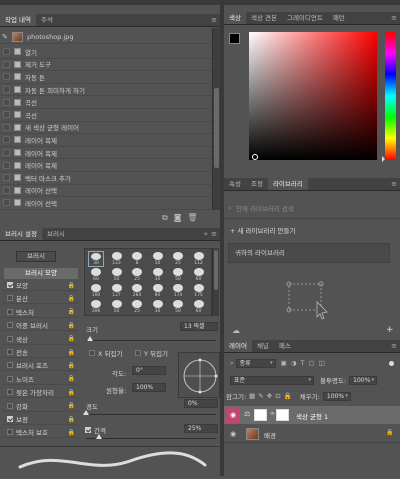  What do you see at coordinates (106, 178) in the screenshot?
I see `history-item: 벡터 마스크 추가` at bounding box center [106, 178].